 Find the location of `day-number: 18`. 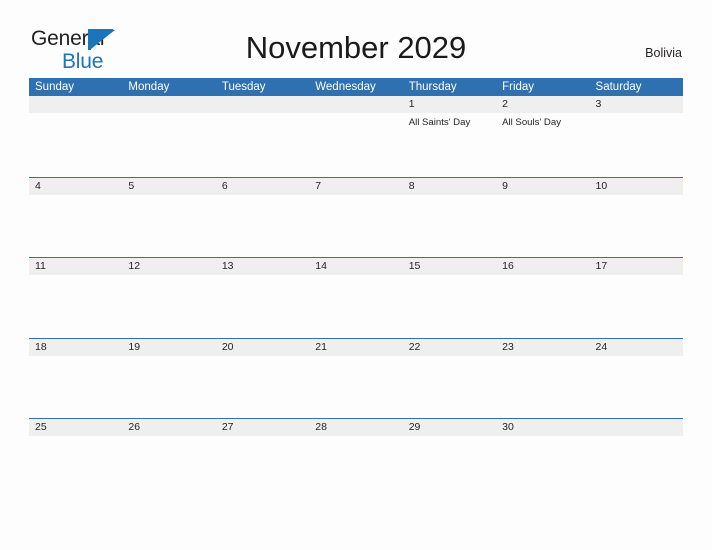

day-number: 18 is located at coordinates (75, 347).